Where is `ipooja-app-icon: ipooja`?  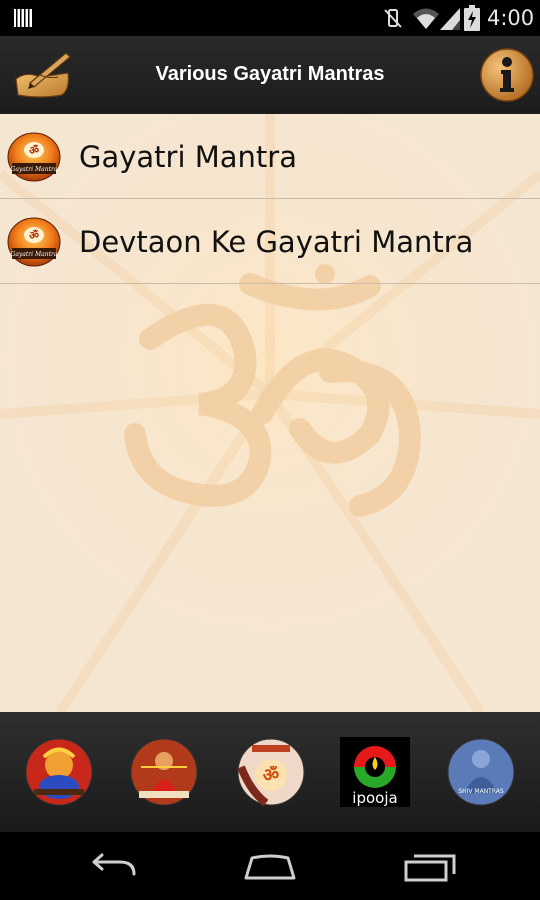
ipooja-app-icon: ipooja is located at coordinates (375, 772).